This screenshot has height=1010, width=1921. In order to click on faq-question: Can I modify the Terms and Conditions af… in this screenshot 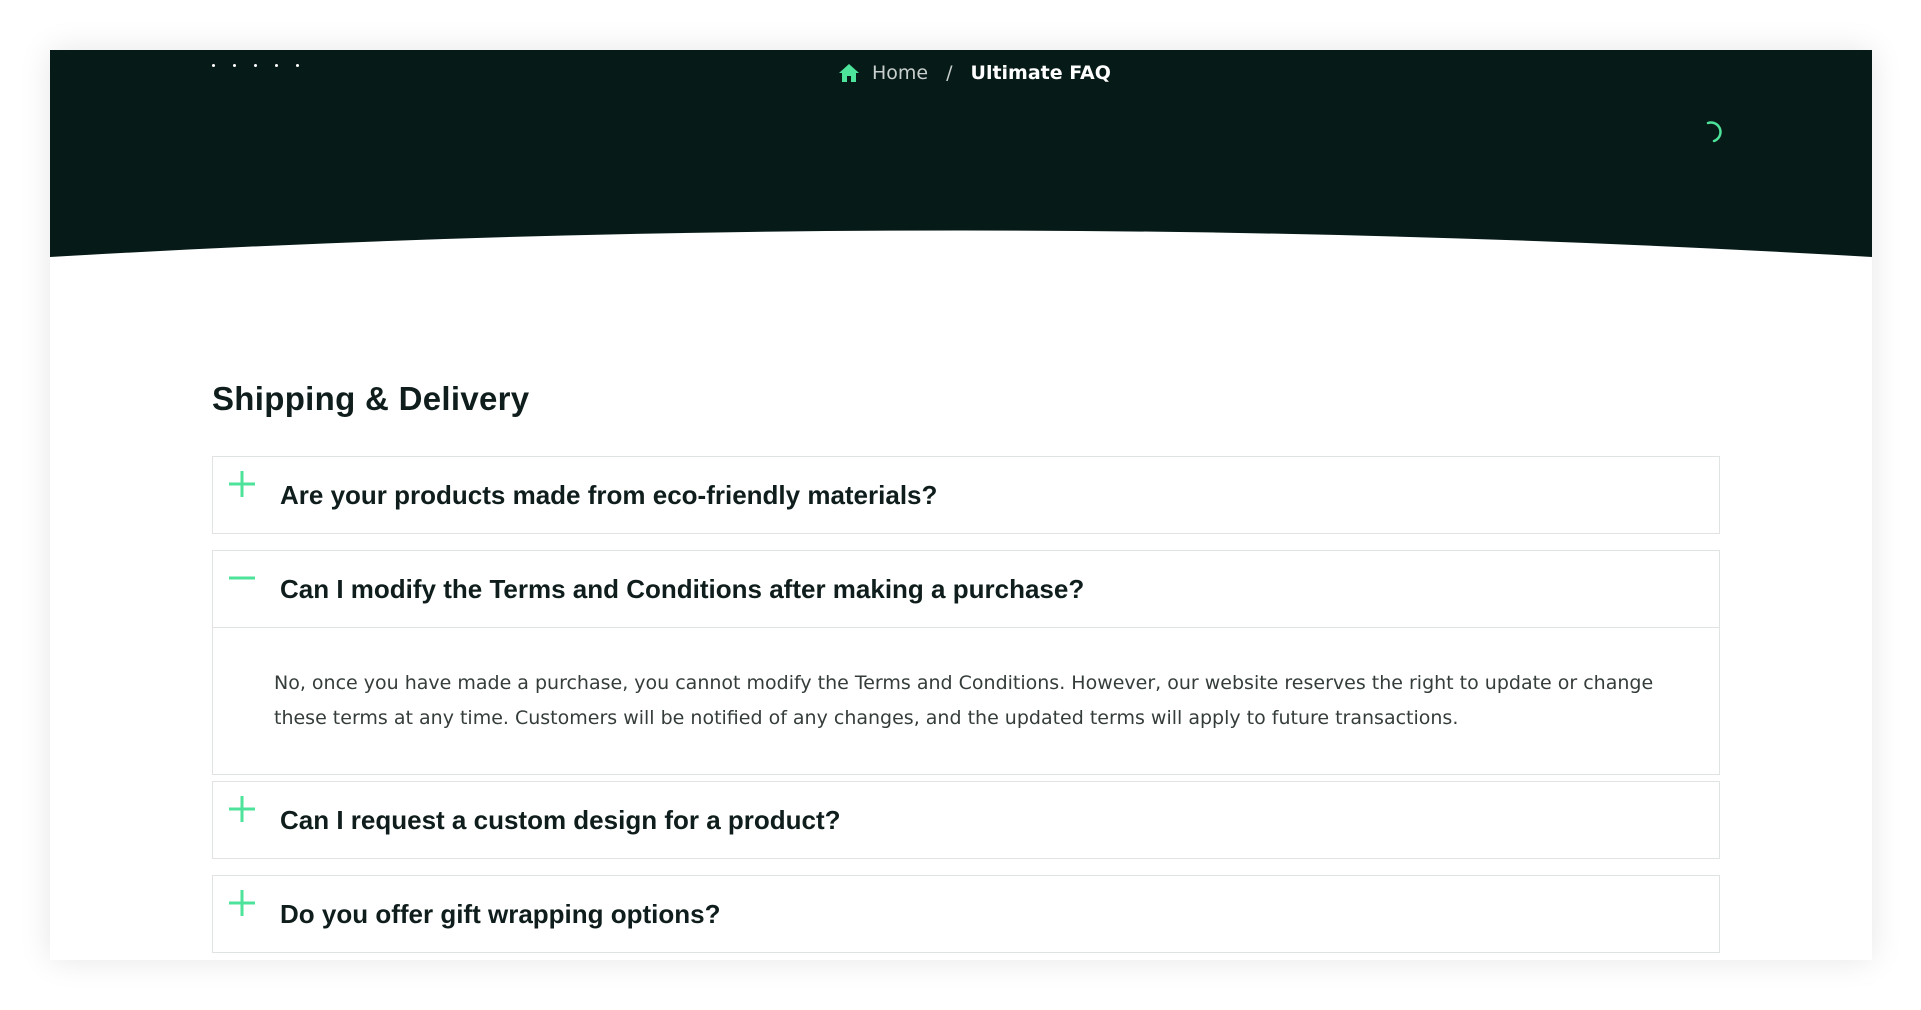, I will do `click(682, 588)`.